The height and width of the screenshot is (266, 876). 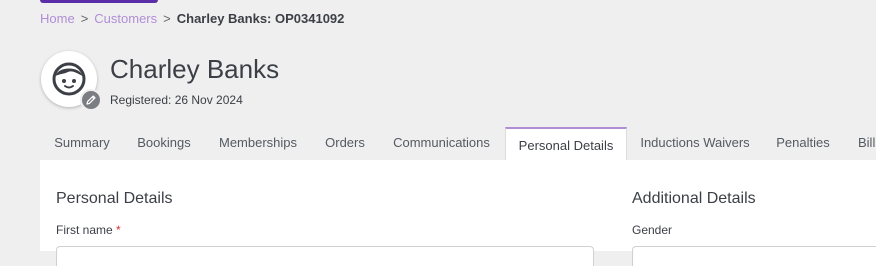 I want to click on additional-details-heading: Additional Details, so click(x=694, y=198).